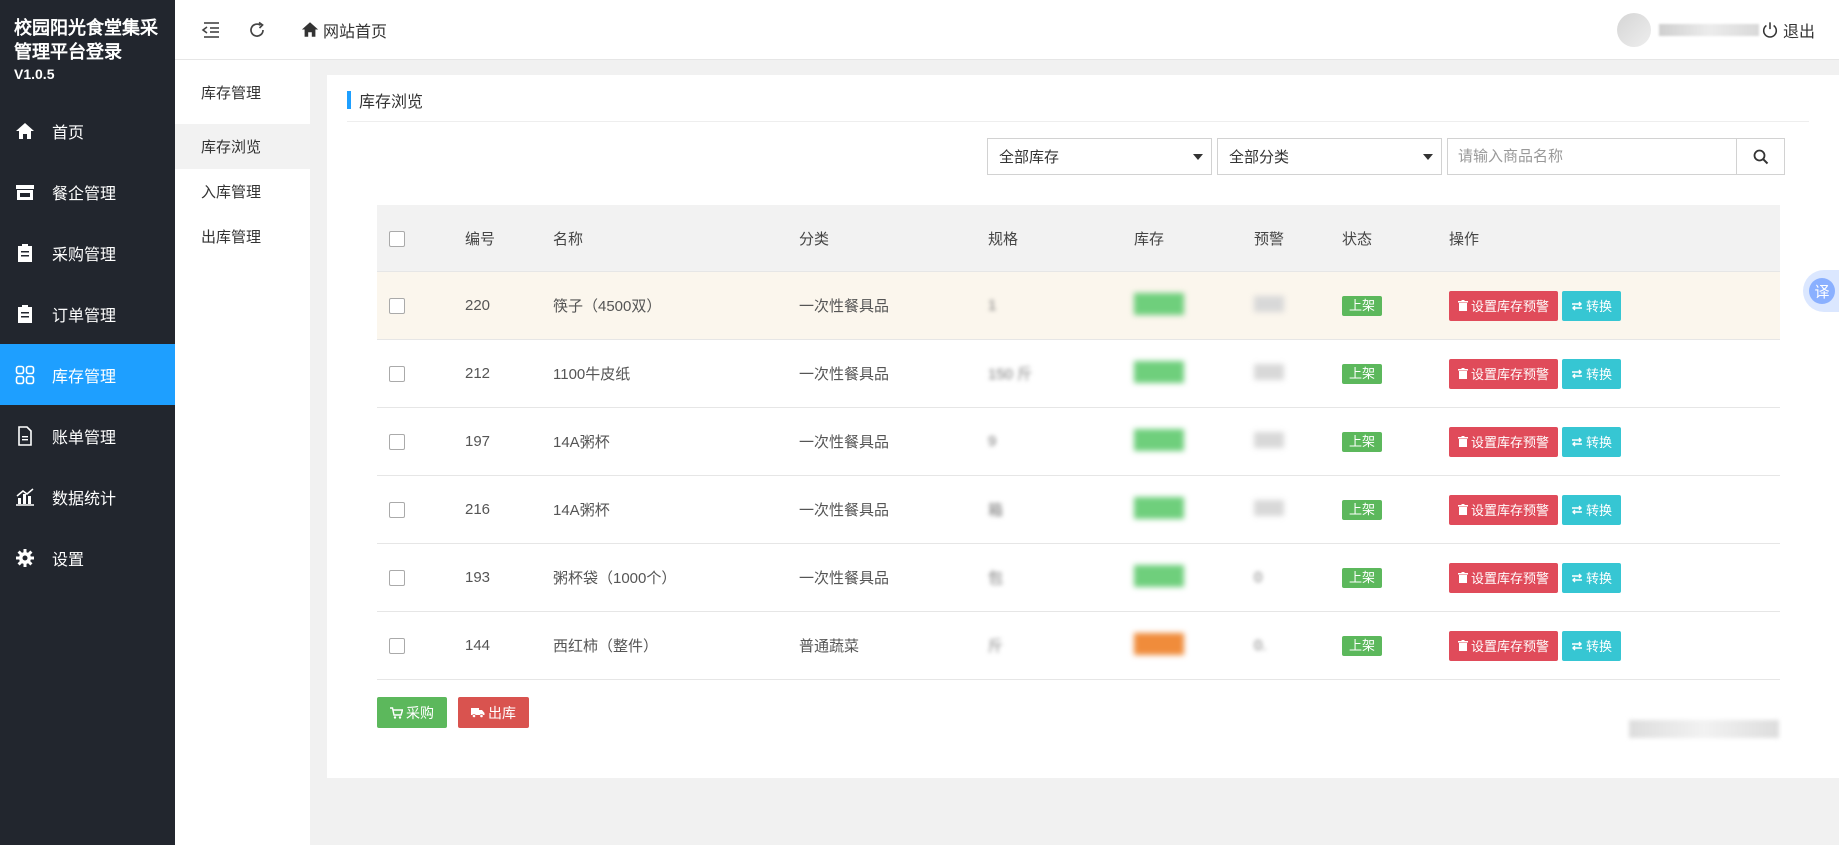  Describe the element at coordinates (992, 441) in the screenshot. I see `spec-redacted: 9` at that location.